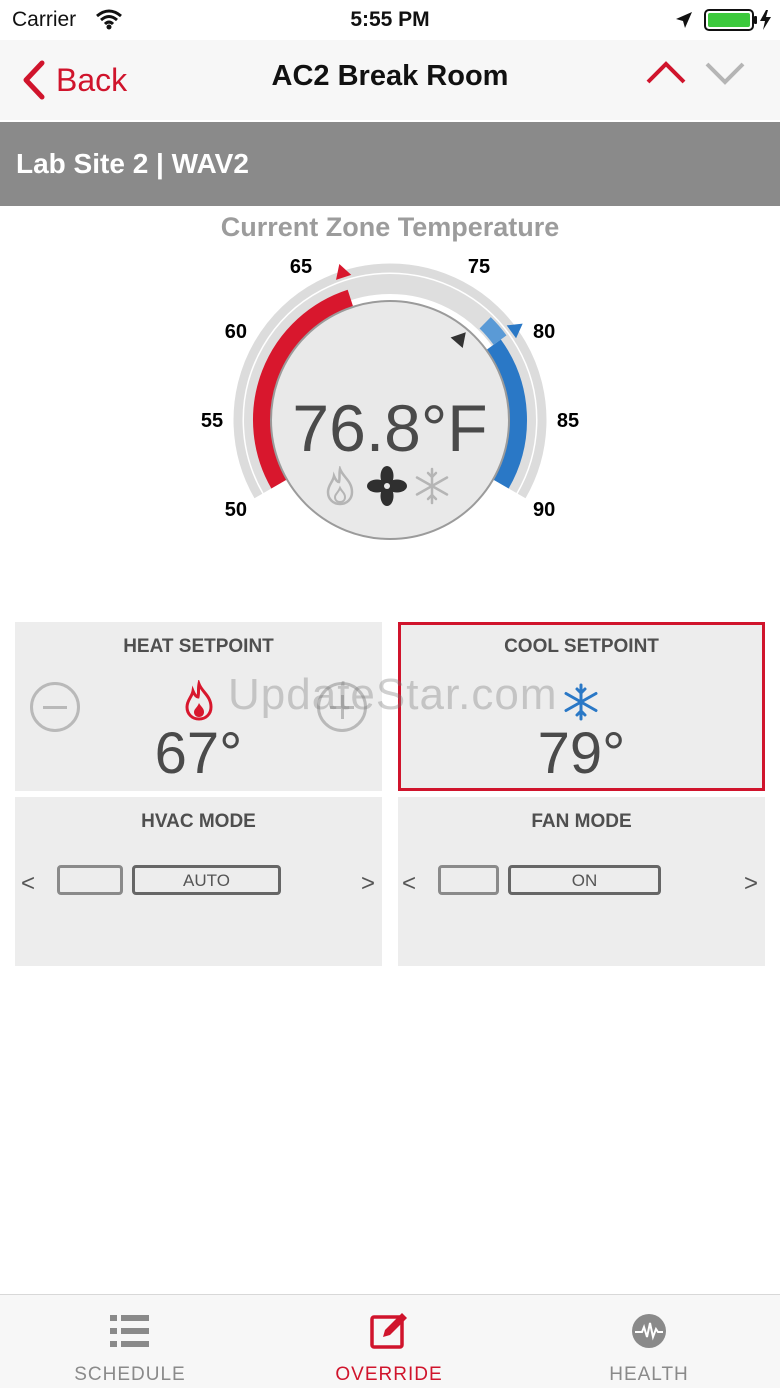 This screenshot has height=1388, width=780. I want to click on dial-scale-label: 80, so click(544, 332).